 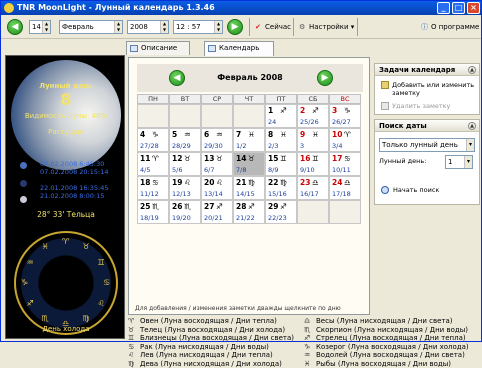 What do you see at coordinates (443, 8) in the screenshot?
I see `minimize-button: _` at bounding box center [443, 8].